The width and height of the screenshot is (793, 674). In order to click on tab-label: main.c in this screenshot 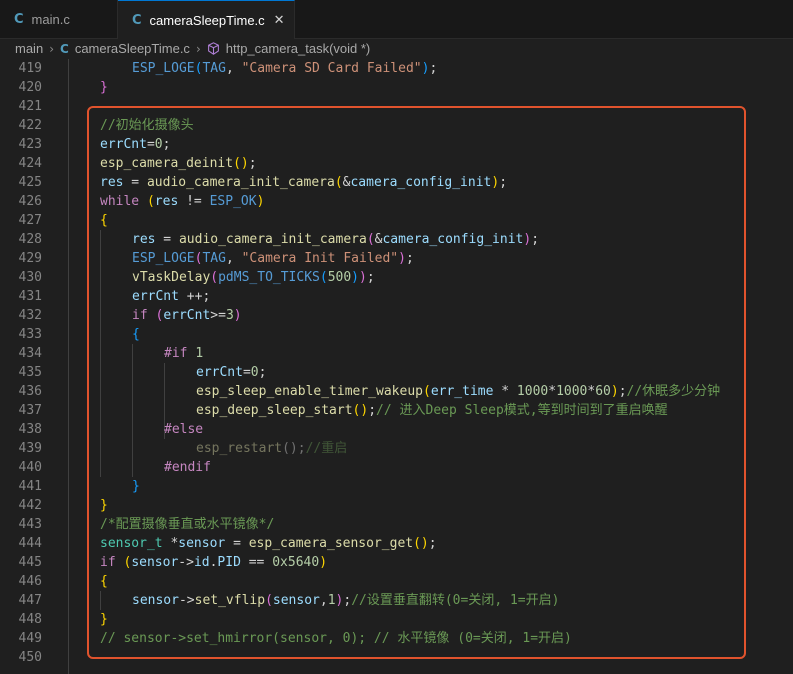, I will do `click(50, 19)`.